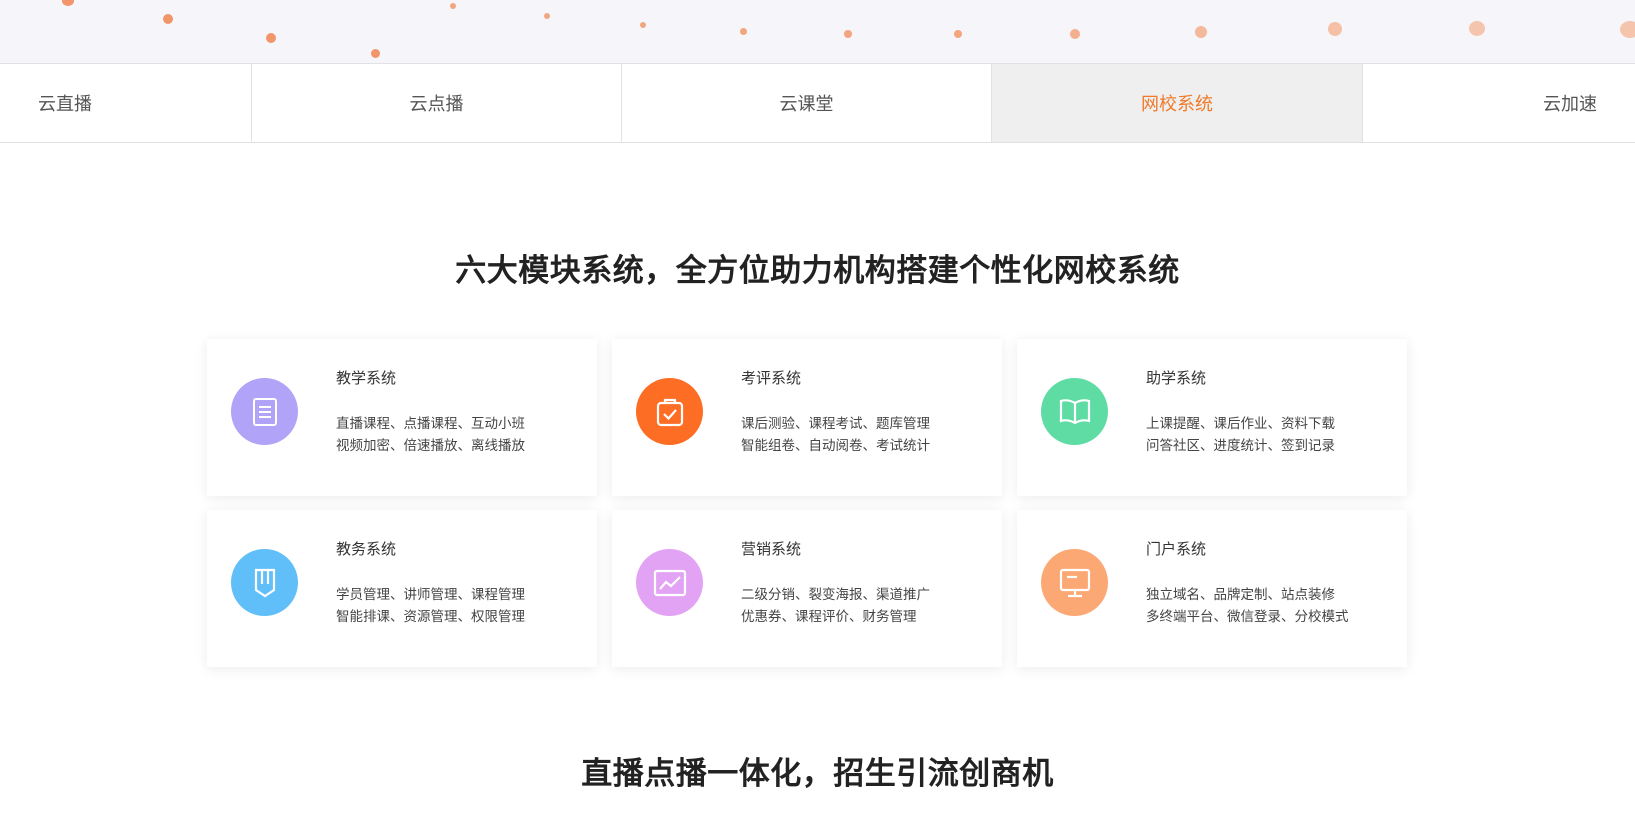 Image resolution: width=1635 pixels, height=817 pixels. What do you see at coordinates (430, 424) in the screenshot?
I see `module-features: 直播课程、点播课程、互动小班` at bounding box center [430, 424].